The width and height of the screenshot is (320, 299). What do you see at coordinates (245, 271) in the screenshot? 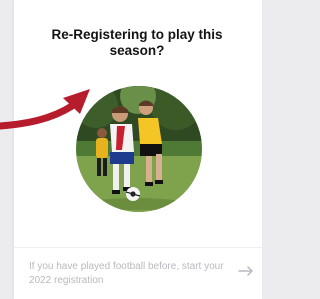
I see `arrow-right-icon` at bounding box center [245, 271].